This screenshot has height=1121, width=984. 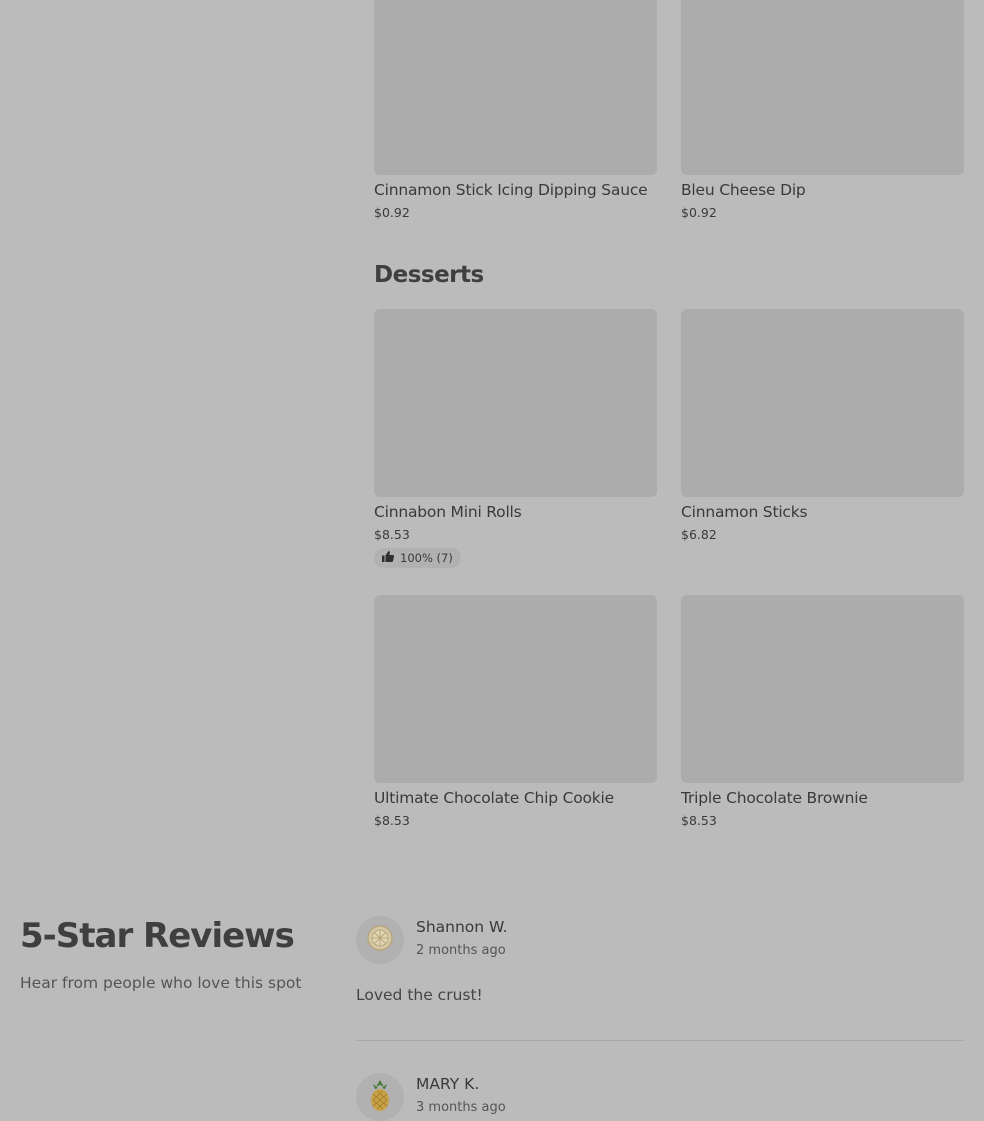 I want to click on divider, so click(x=660, y=1040).